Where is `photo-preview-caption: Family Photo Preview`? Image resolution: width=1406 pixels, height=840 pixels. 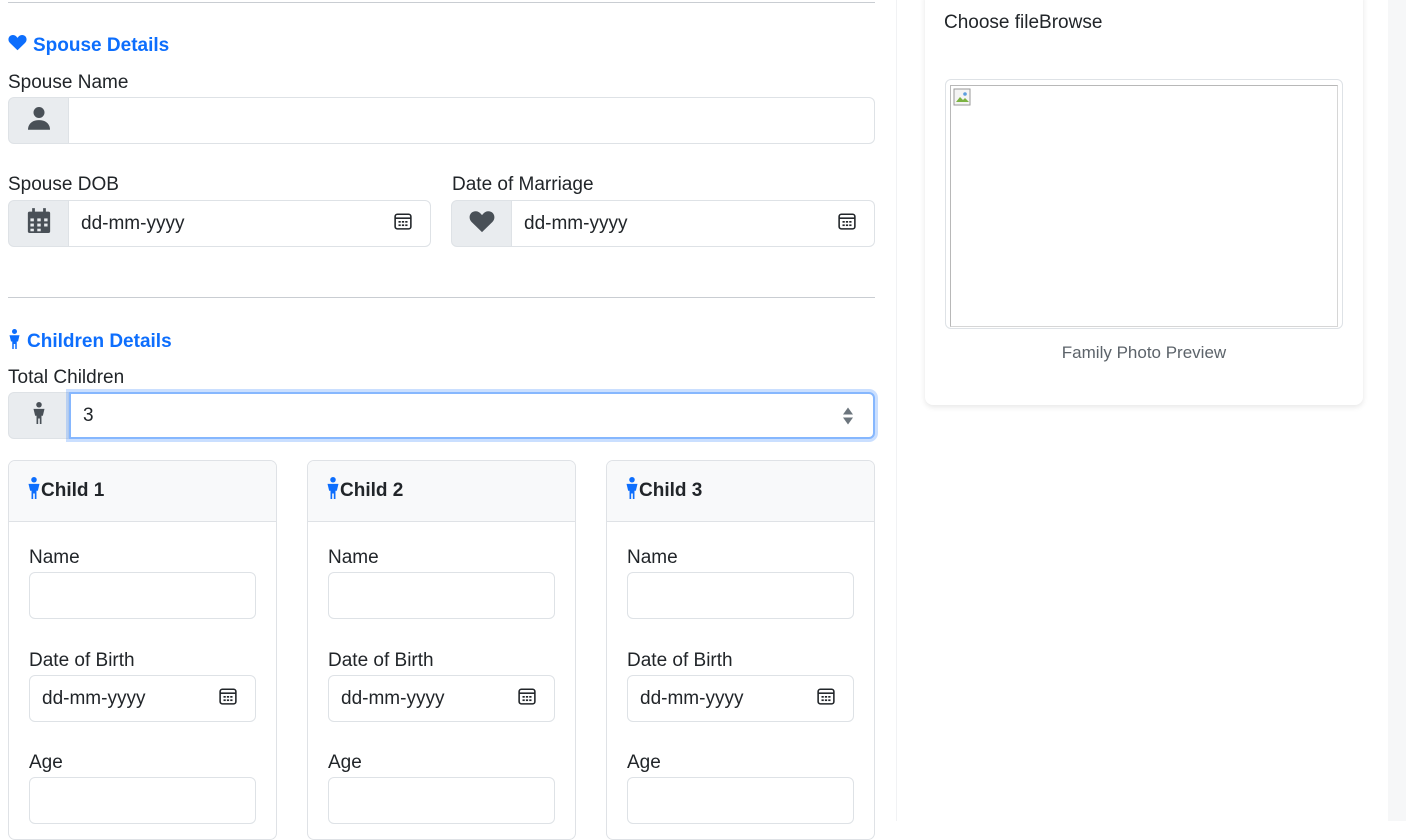 photo-preview-caption: Family Photo Preview is located at coordinates (1144, 352).